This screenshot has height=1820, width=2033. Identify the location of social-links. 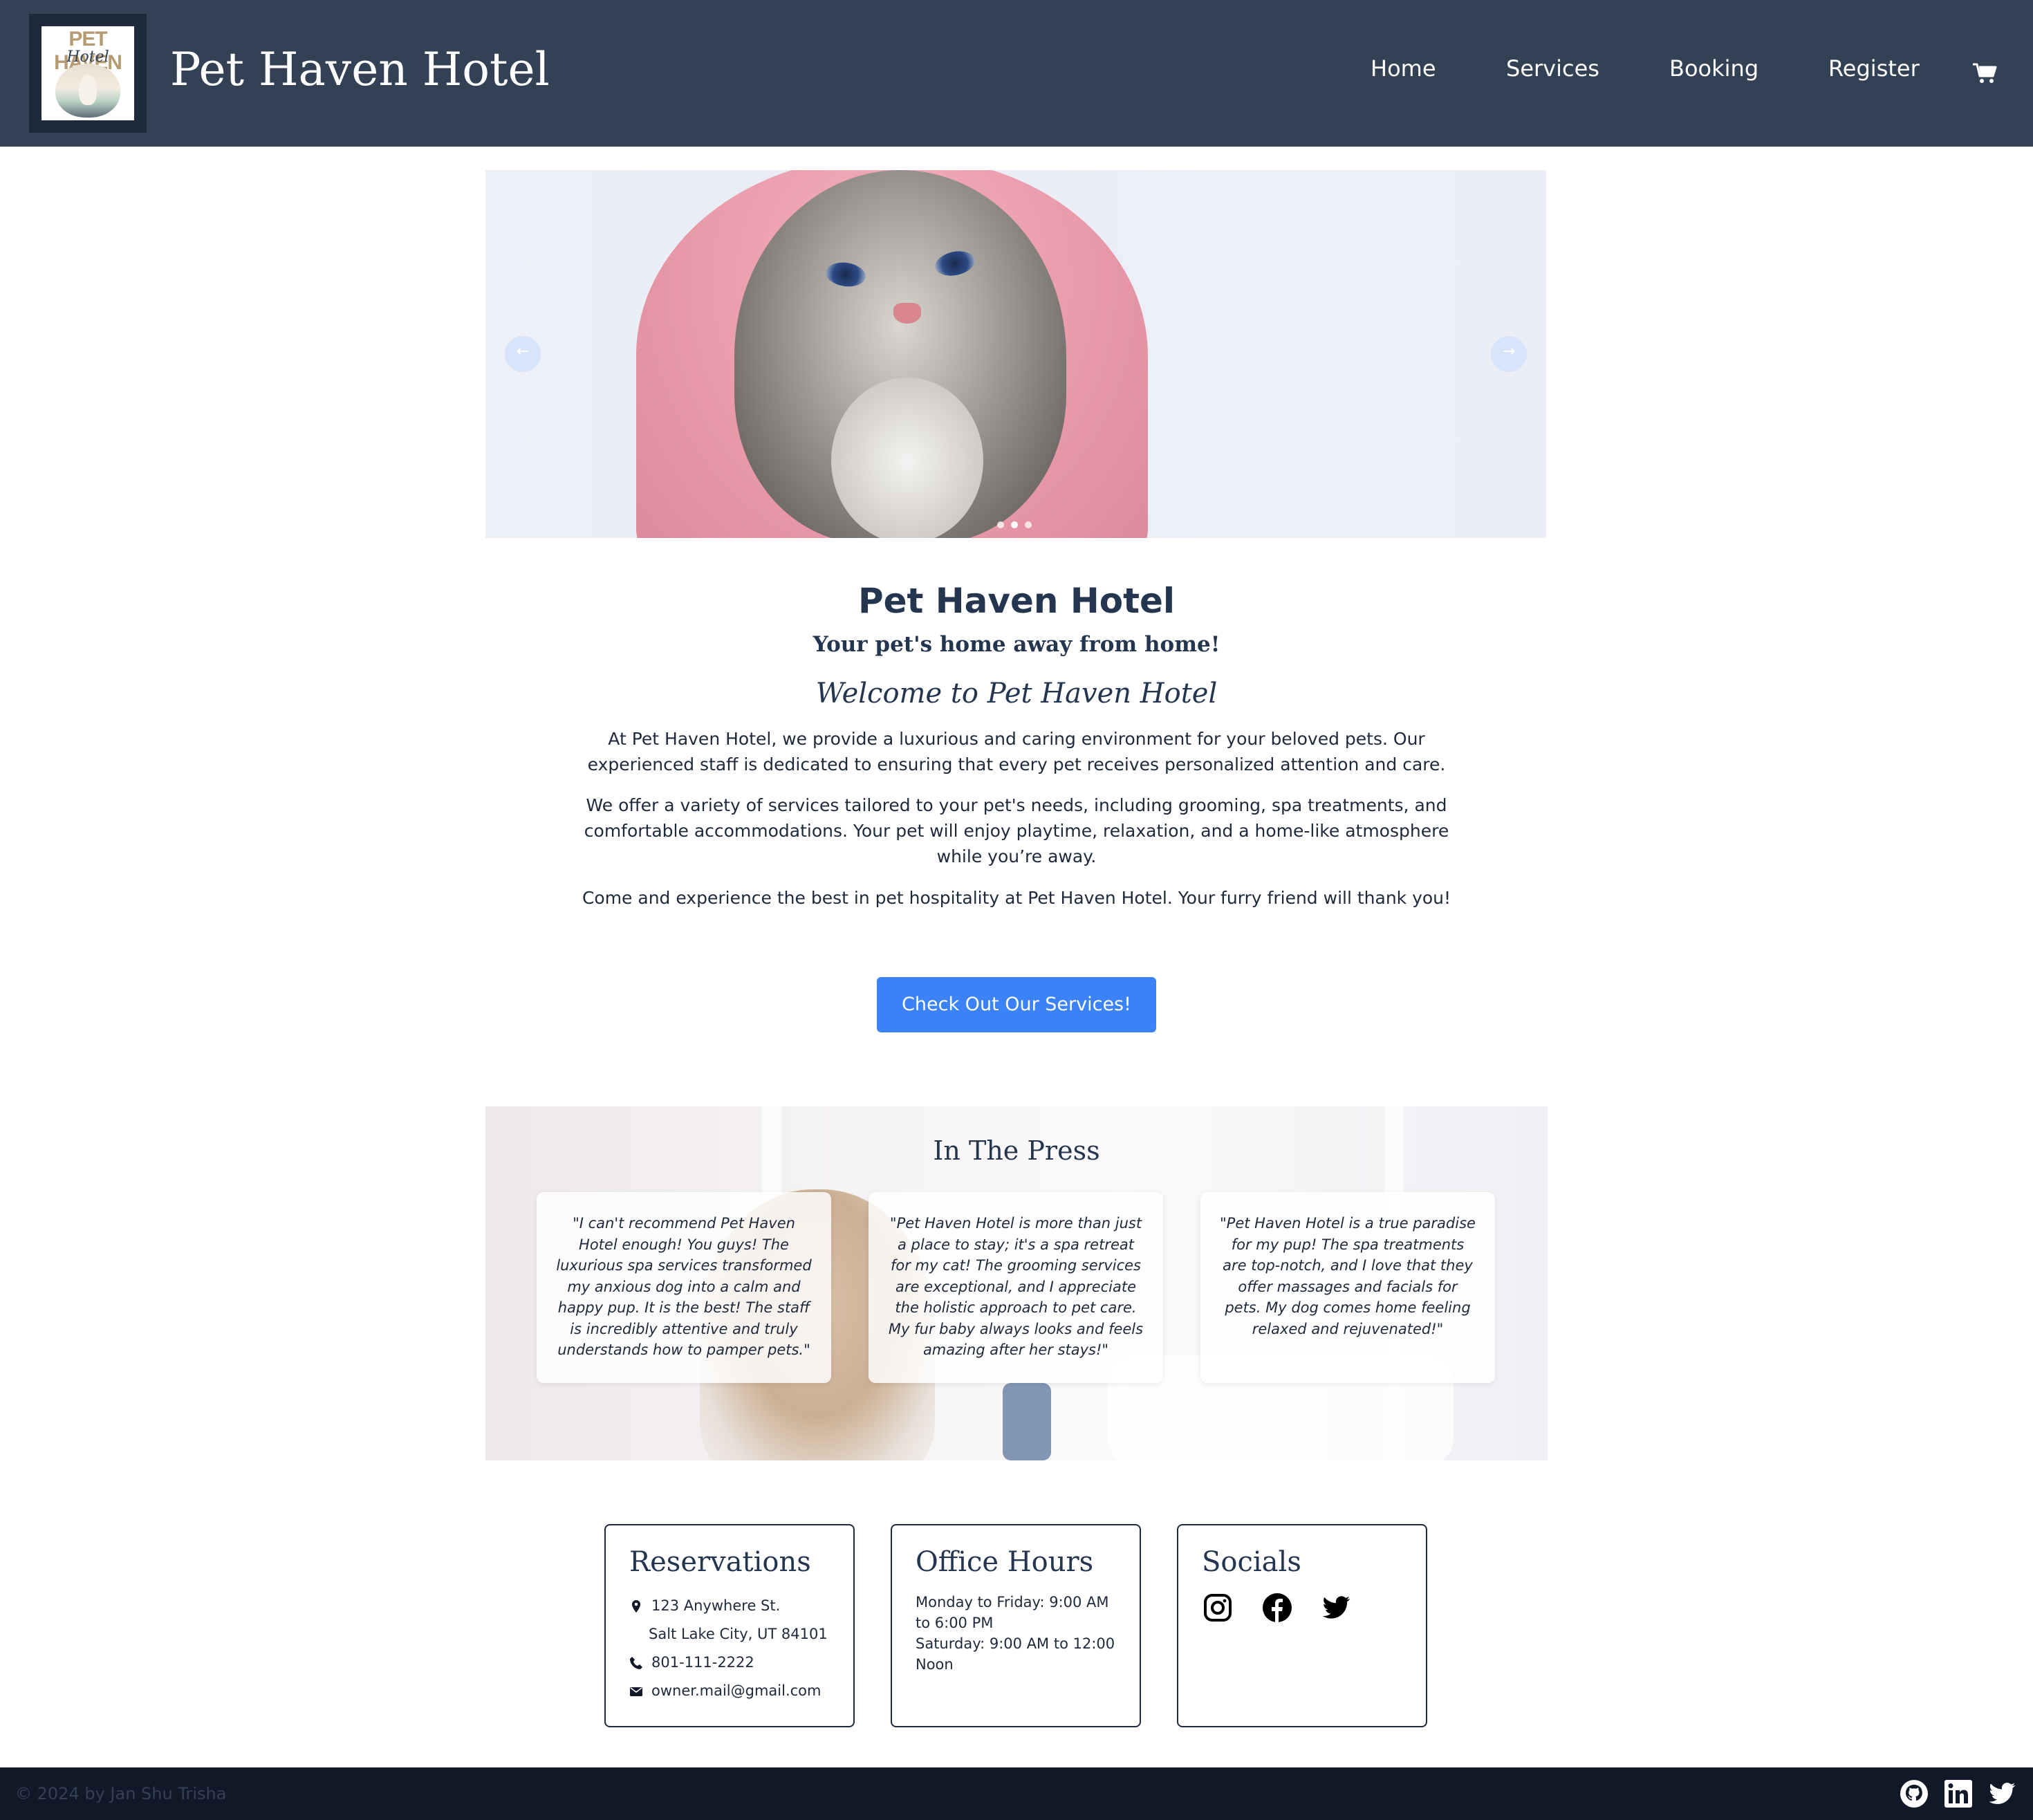
(1302, 1612).